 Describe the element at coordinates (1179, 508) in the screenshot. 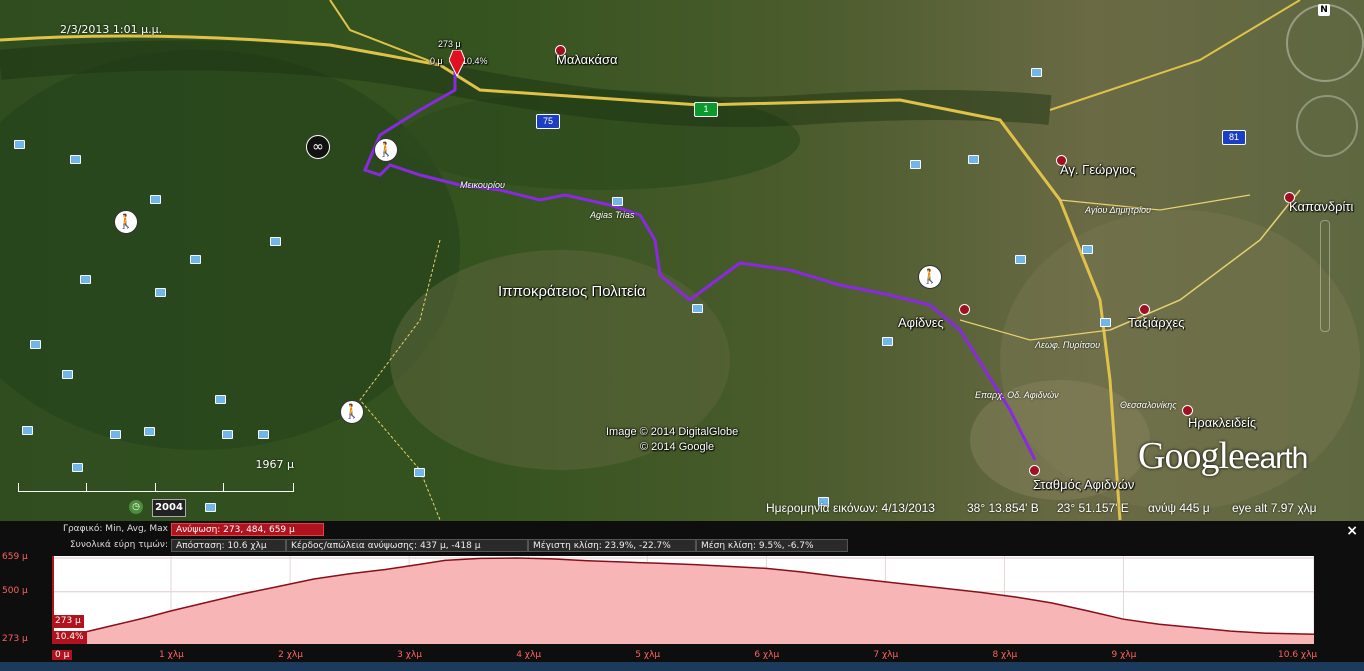

I see `ground-elevation: ανύψ 445 μ` at that location.